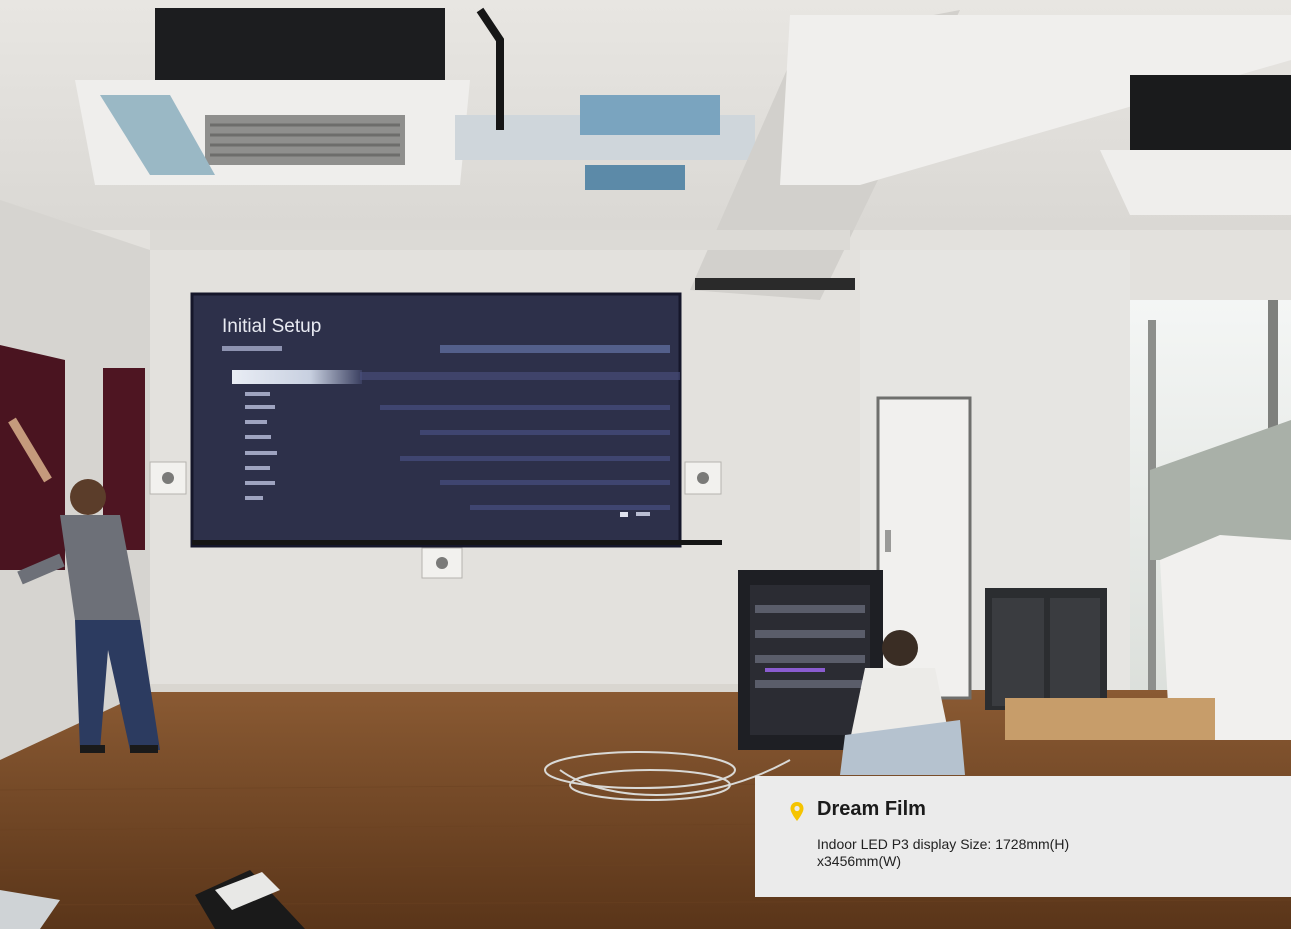 Image resolution: width=1291 pixels, height=929 pixels. Describe the element at coordinates (456, 420) in the screenshot. I see `led-display: Initial Setup` at that location.